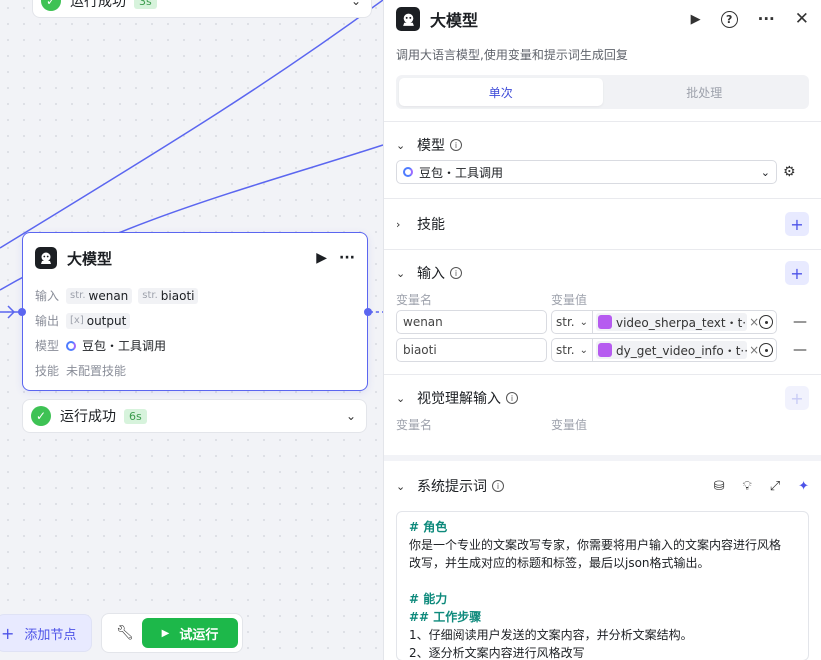  Describe the element at coordinates (797, 398) in the screenshot. I see `add-vision-input-button: +` at that location.